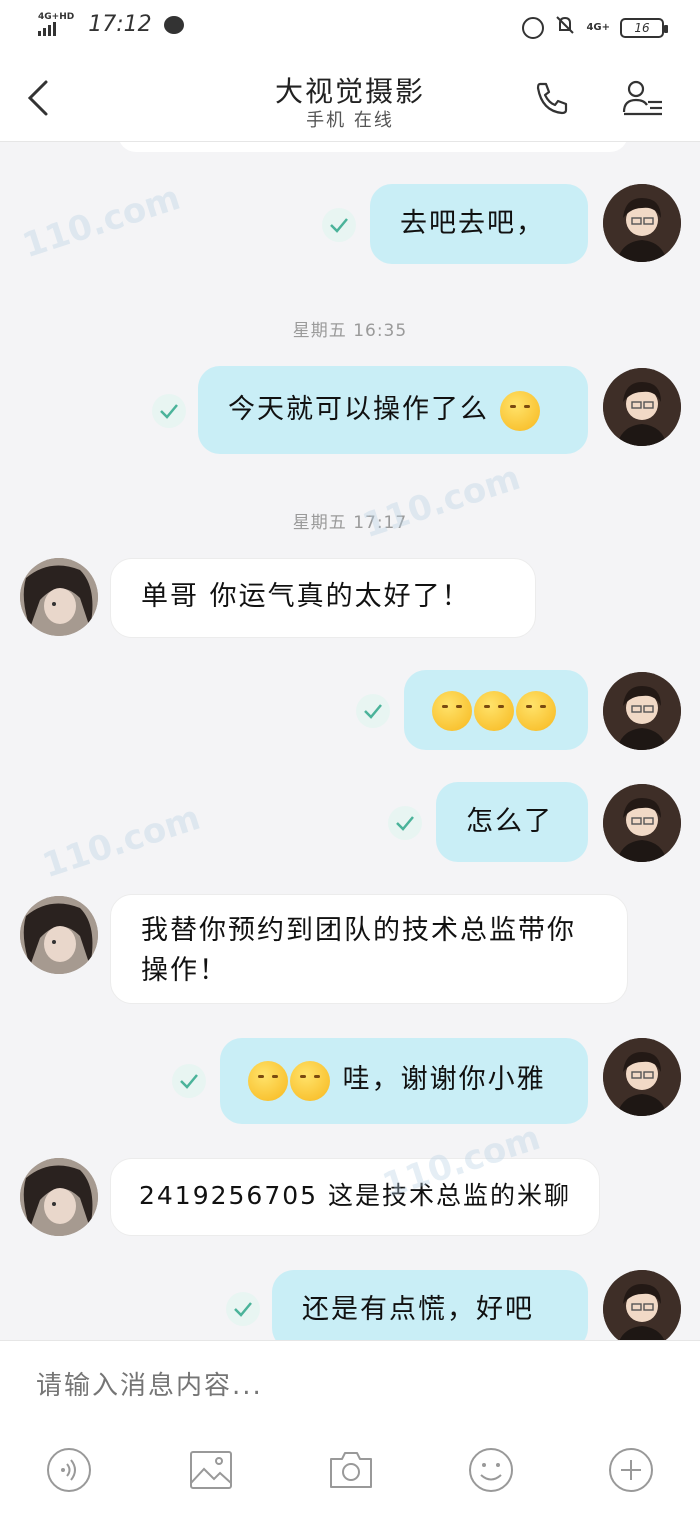 This screenshot has width=700, height=1517. I want to click on mute-icon, so click(565, 27).